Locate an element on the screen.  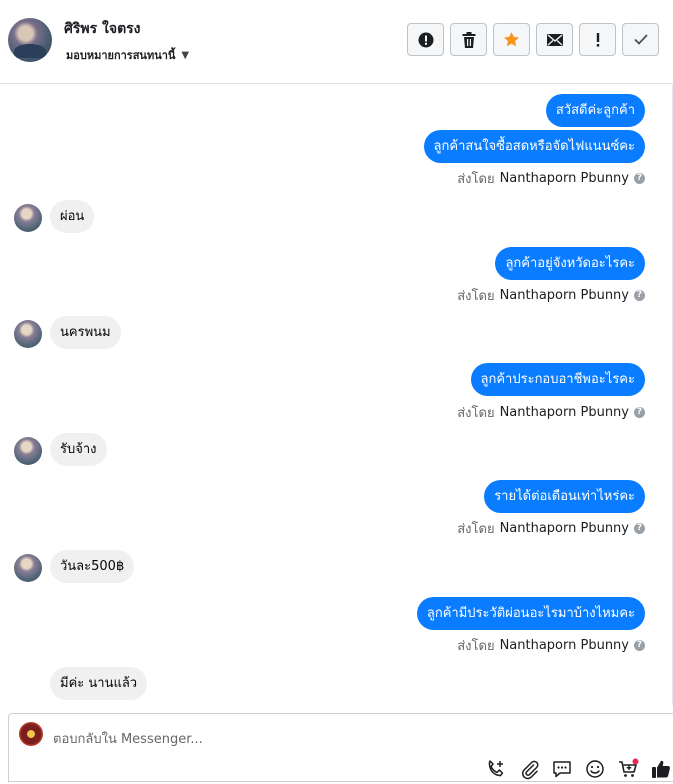
contact-avatar is located at coordinates (30, 40).